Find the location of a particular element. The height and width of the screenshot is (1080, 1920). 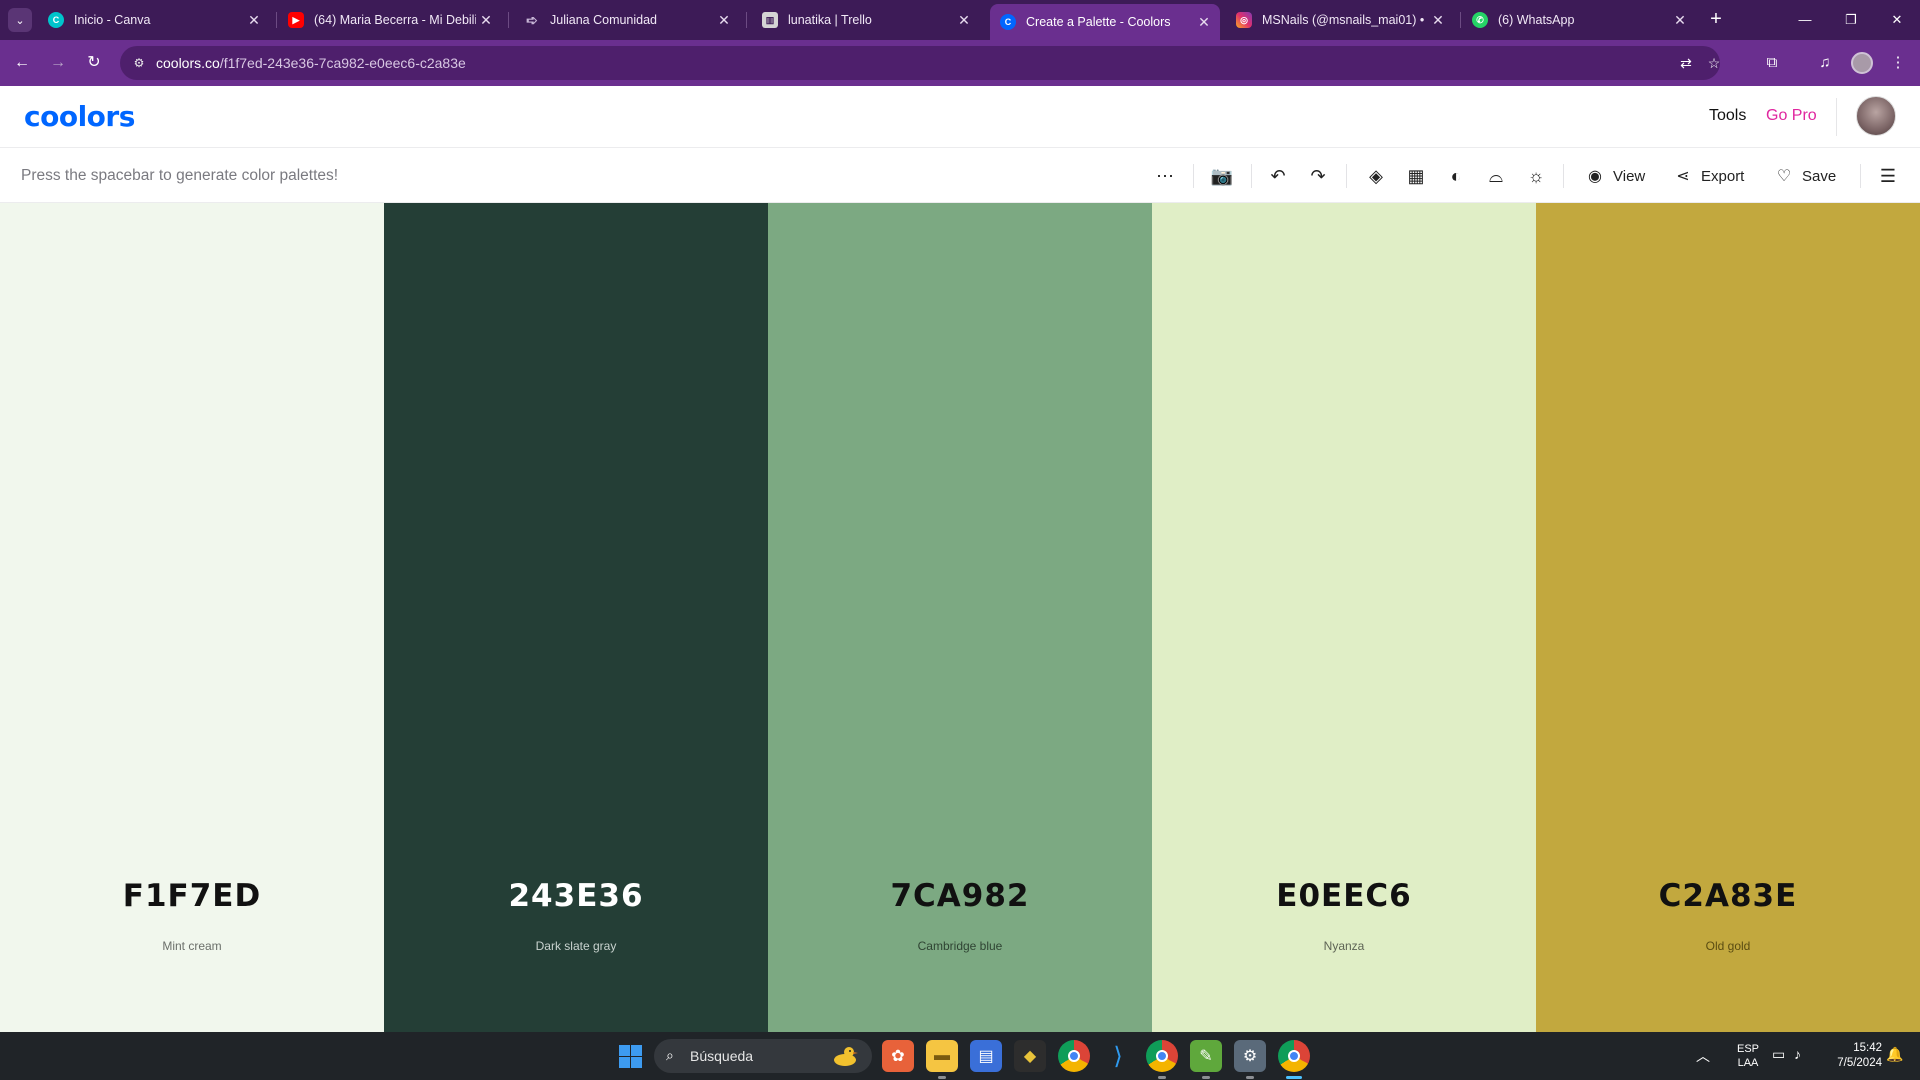

tab-search-icon: ⌄ is located at coordinates (20, 20).